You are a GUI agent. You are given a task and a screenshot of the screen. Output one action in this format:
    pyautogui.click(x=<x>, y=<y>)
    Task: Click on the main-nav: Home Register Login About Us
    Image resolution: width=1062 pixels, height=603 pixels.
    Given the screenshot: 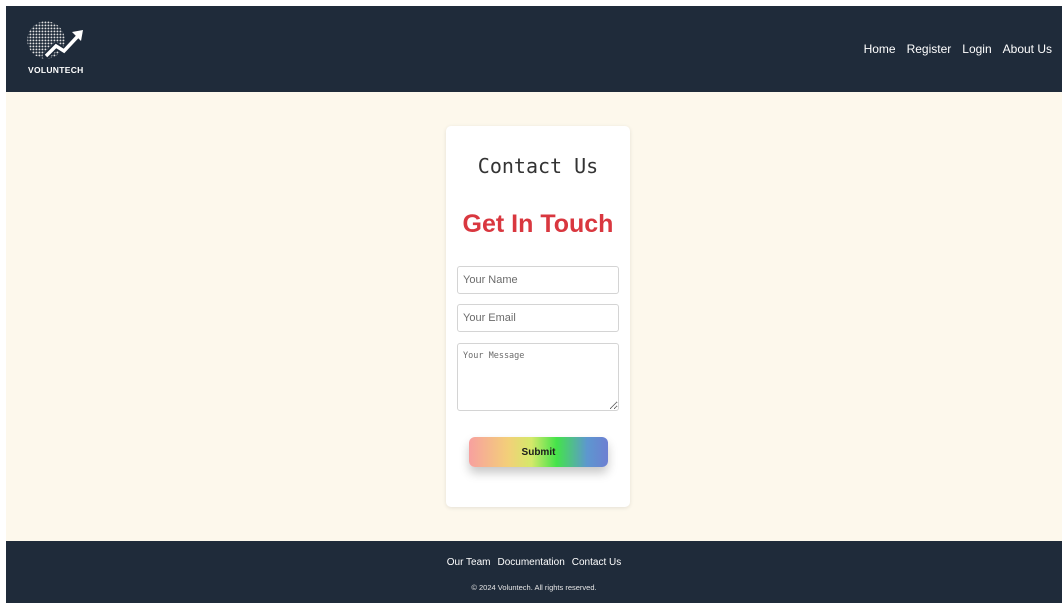 What is the action you would take?
    pyautogui.click(x=958, y=49)
    